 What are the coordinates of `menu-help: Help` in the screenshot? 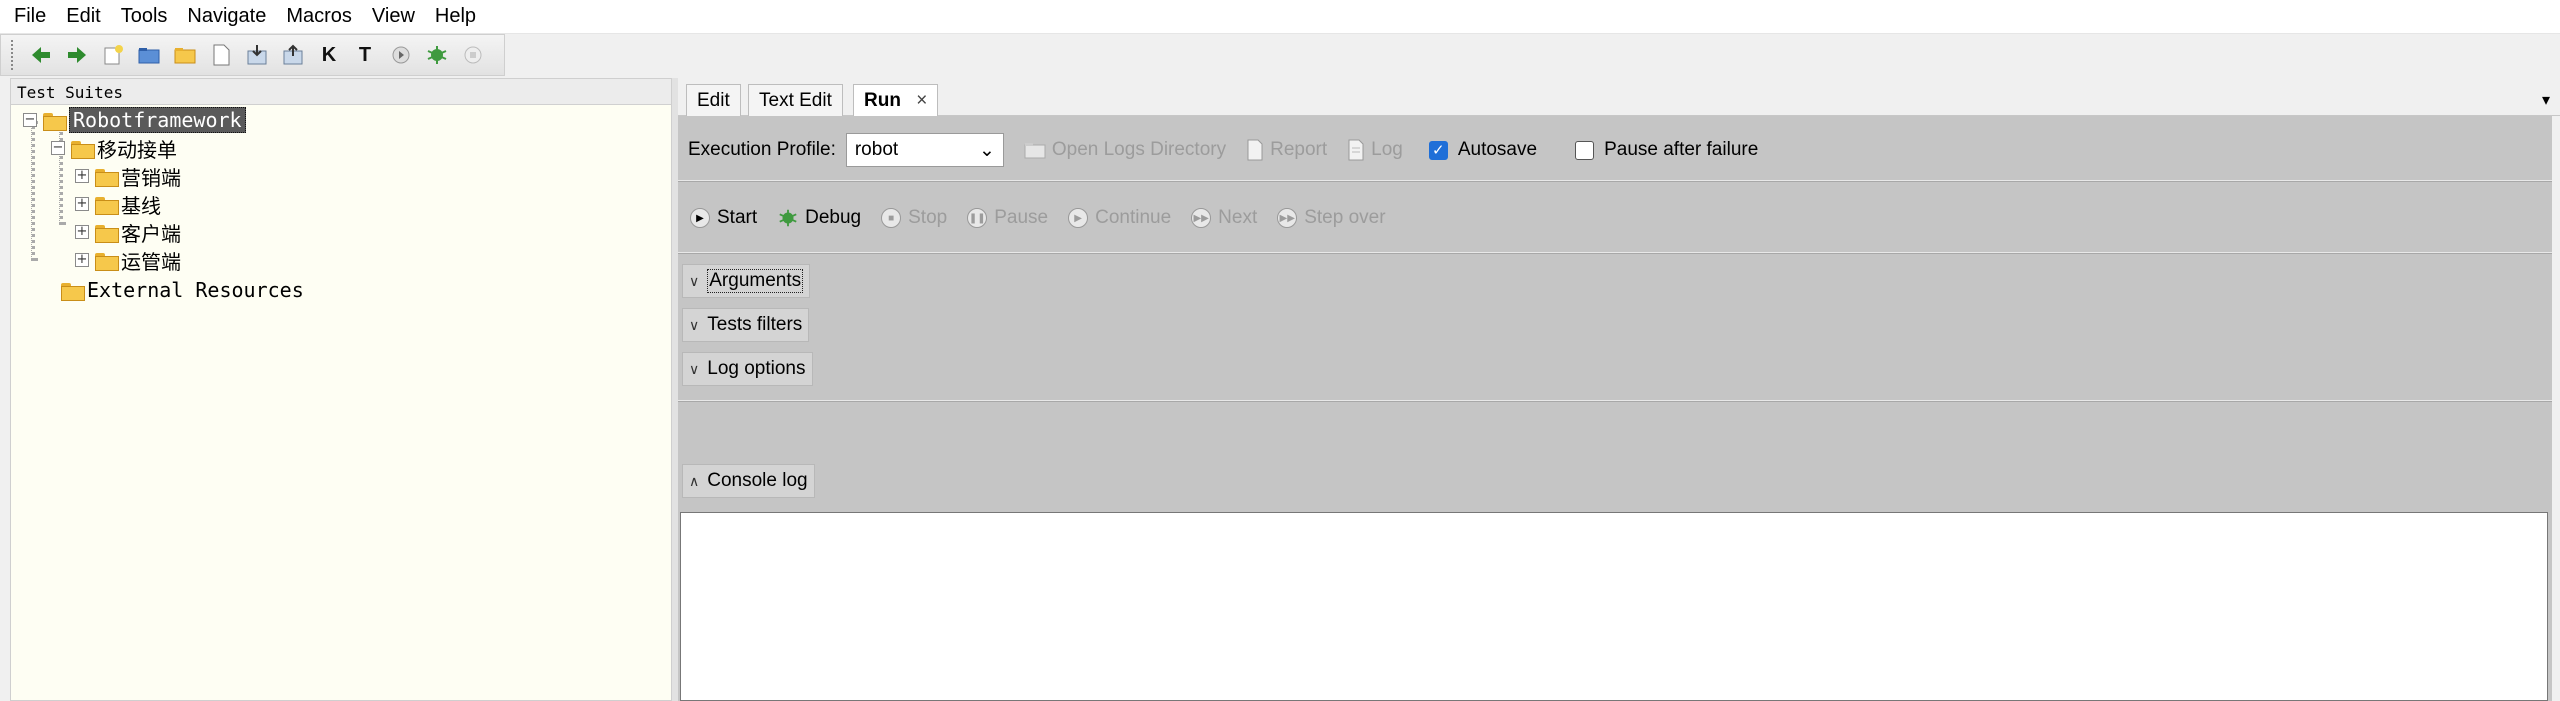 It's located at (455, 16).